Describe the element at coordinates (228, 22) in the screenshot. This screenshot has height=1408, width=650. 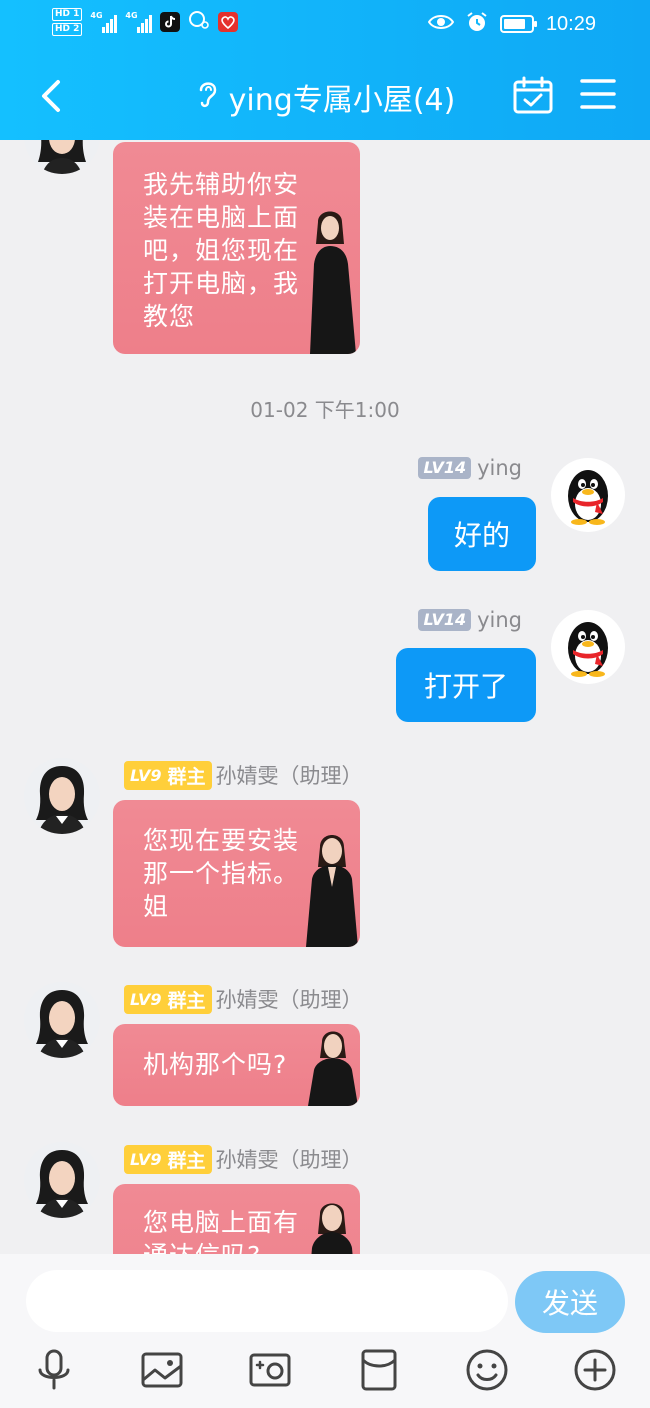
I see `shop-app-icon` at that location.